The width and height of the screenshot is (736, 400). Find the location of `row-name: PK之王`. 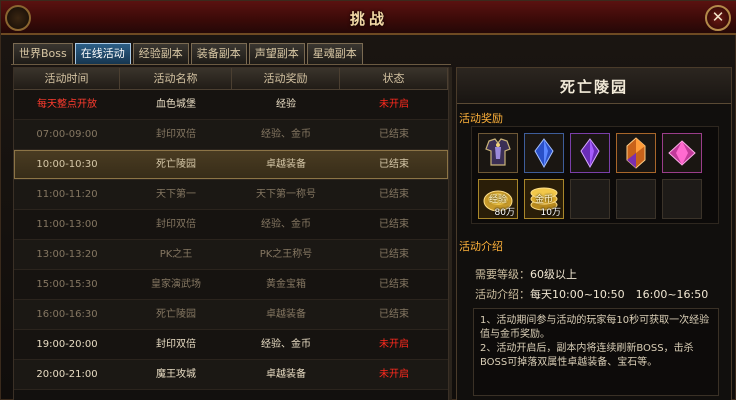

row-name: PK之王 is located at coordinates (176, 254).